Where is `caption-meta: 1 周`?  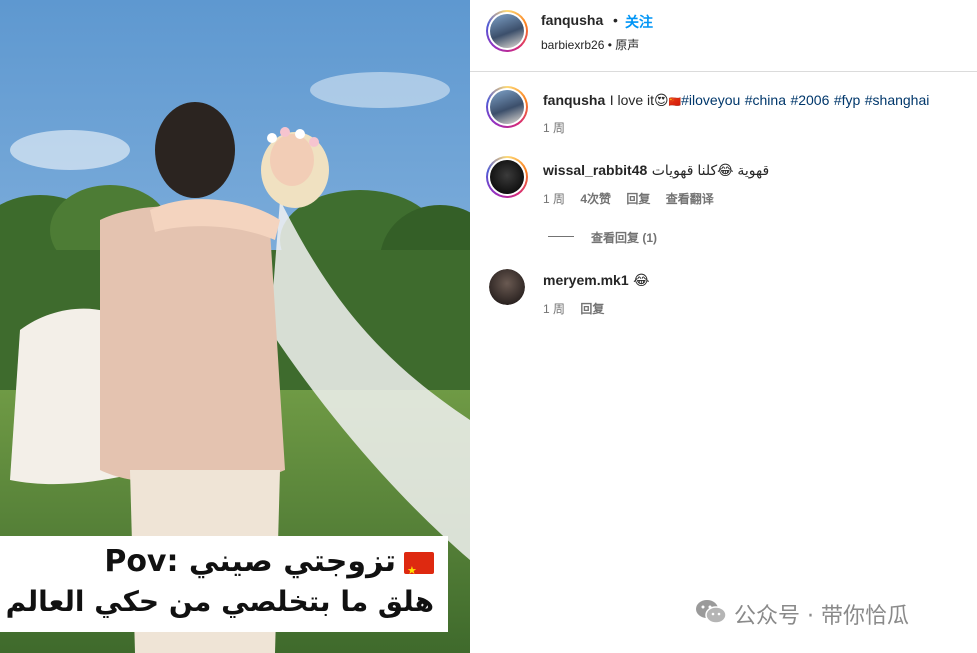
caption-meta: 1 周 is located at coordinates (560, 127).